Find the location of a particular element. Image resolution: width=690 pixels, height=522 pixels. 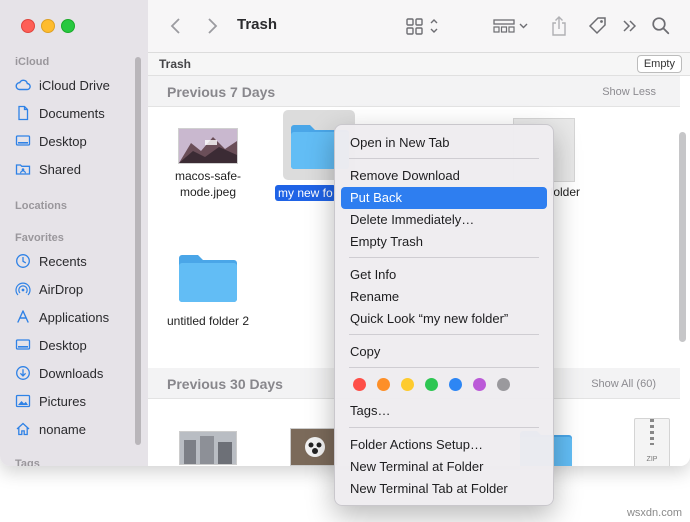

cloud-icon is located at coordinates (23, 85).